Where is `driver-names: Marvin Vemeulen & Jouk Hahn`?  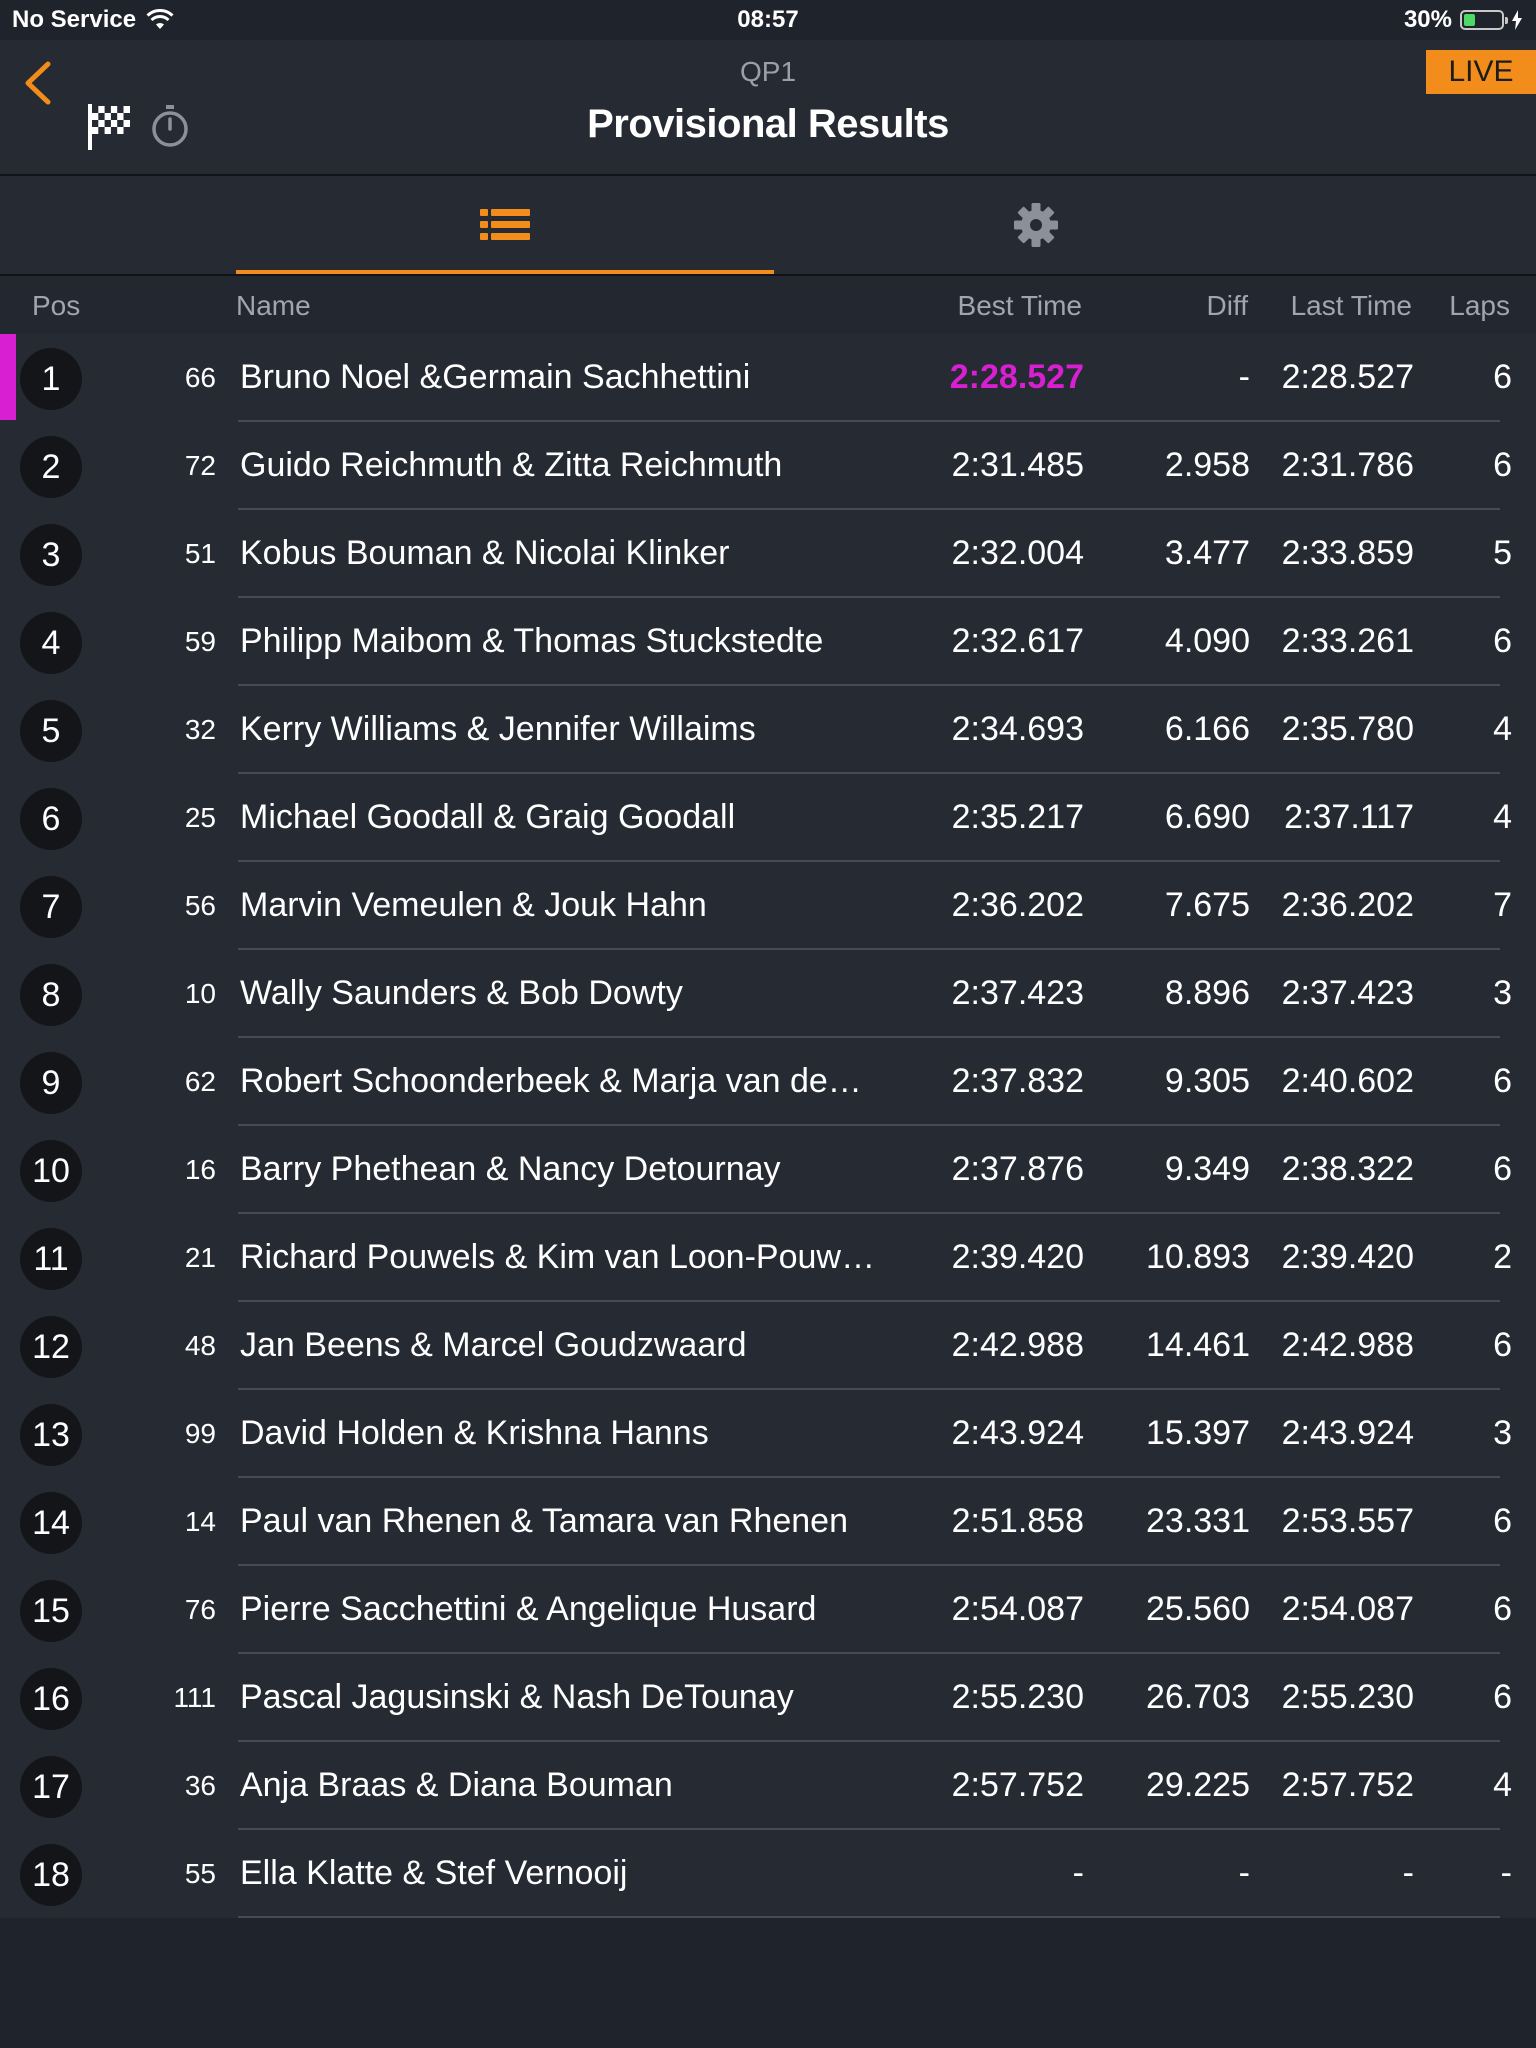 driver-names: Marvin Vemeulen & Jouk Hahn is located at coordinates (473, 905).